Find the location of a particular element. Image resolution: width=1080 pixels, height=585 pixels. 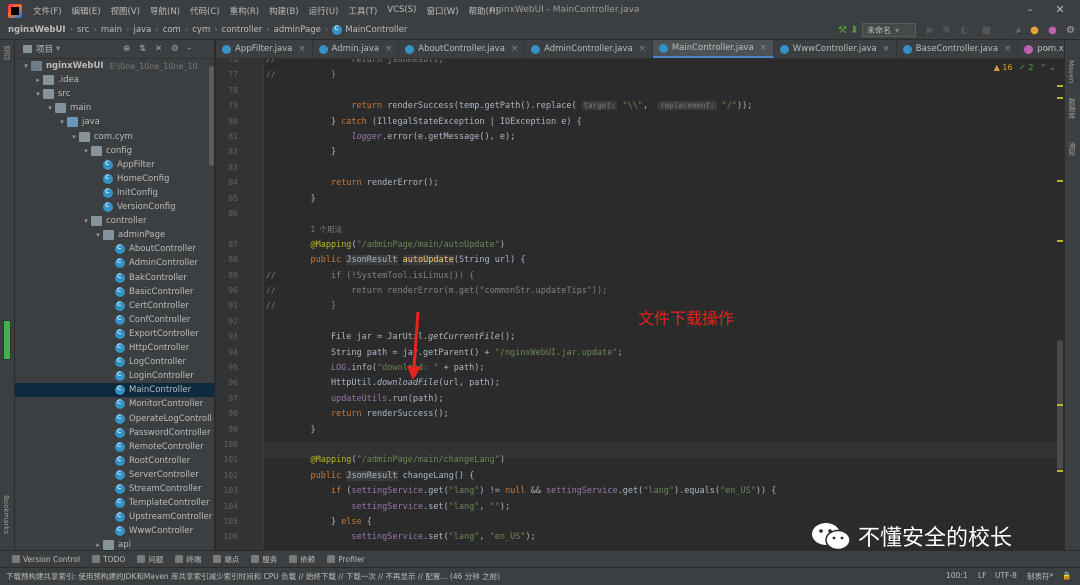

indent-setting: 制表符* is located at coordinates (1040, 576).